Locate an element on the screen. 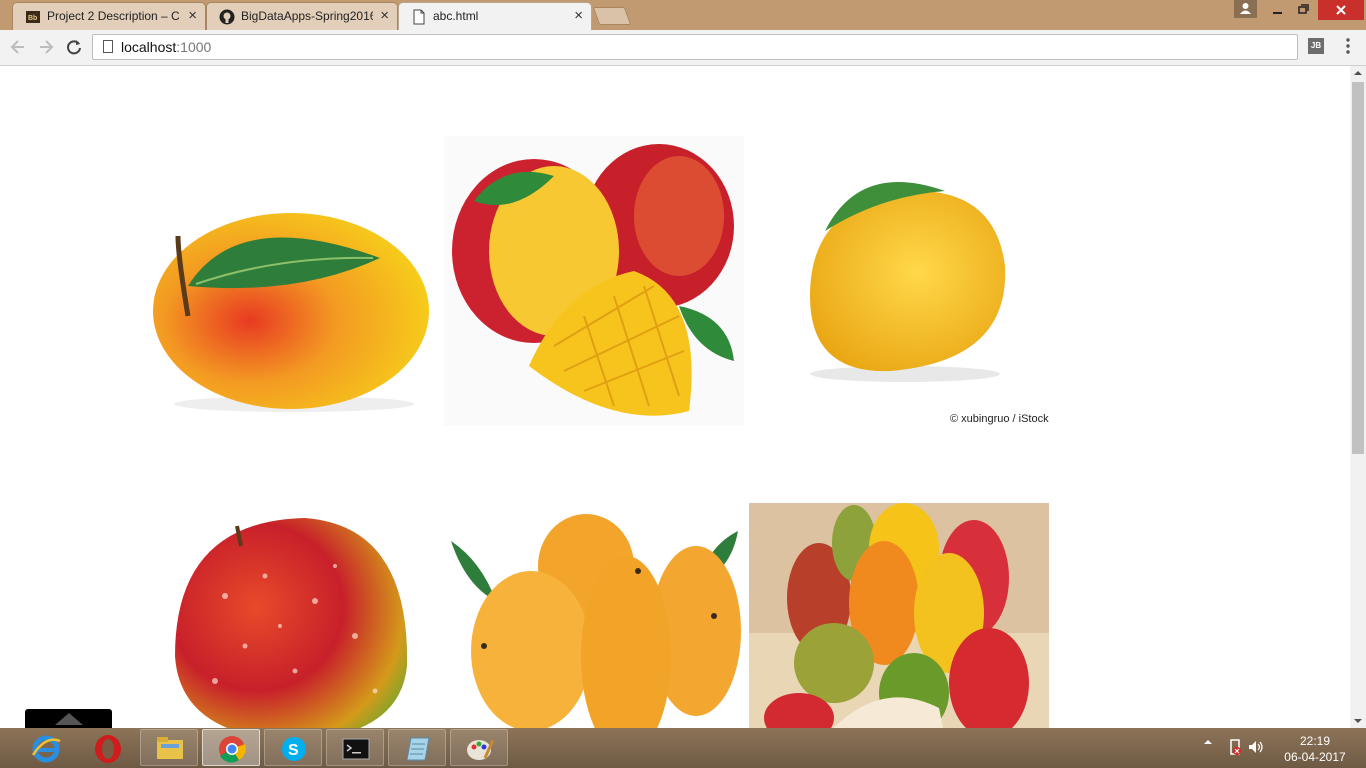 Image resolution: width=1366 pixels, height=768 pixels. url-port: :1000 is located at coordinates (194, 47).